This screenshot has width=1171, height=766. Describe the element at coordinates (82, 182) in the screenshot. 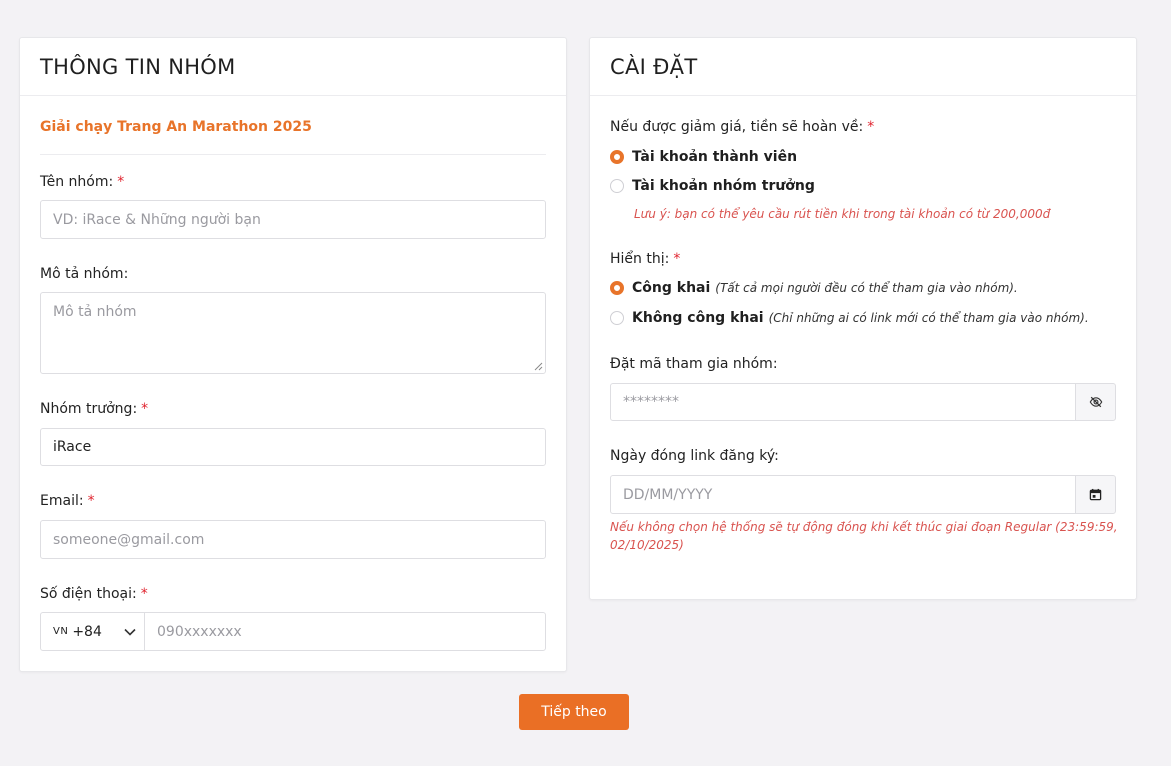

I see `group-name-label: Tên nhóm: *` at that location.